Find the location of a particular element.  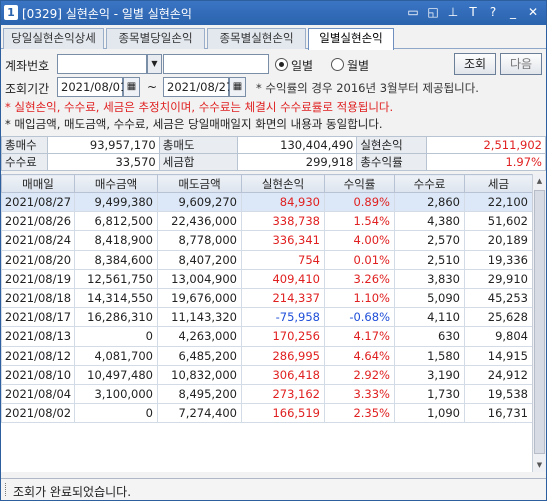

tax-value: 299,918 is located at coordinates (297, 162).